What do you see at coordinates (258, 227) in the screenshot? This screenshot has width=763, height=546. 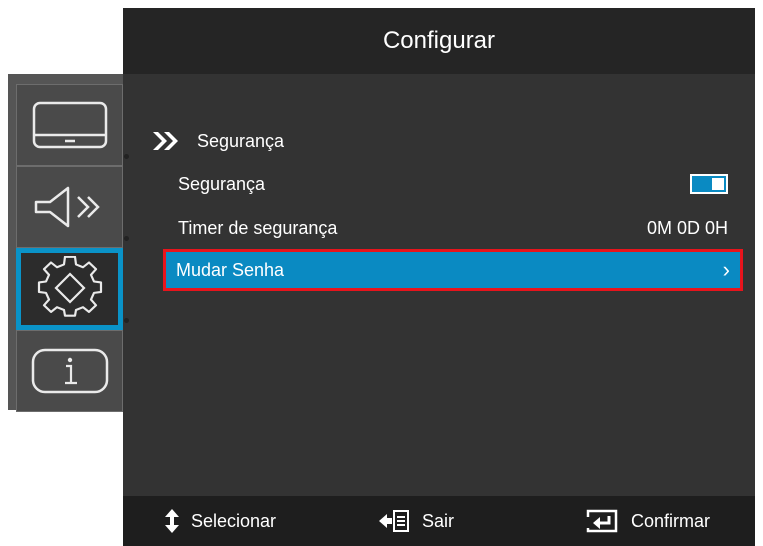 I see `row-label: Timer de segurança` at bounding box center [258, 227].